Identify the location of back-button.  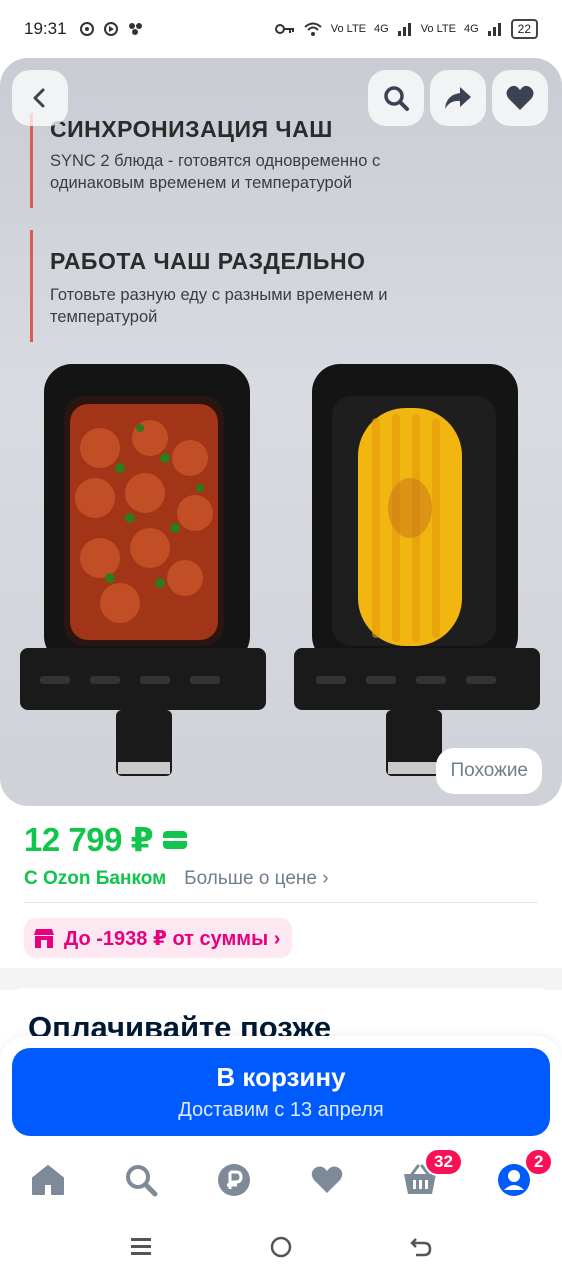
(40, 98).